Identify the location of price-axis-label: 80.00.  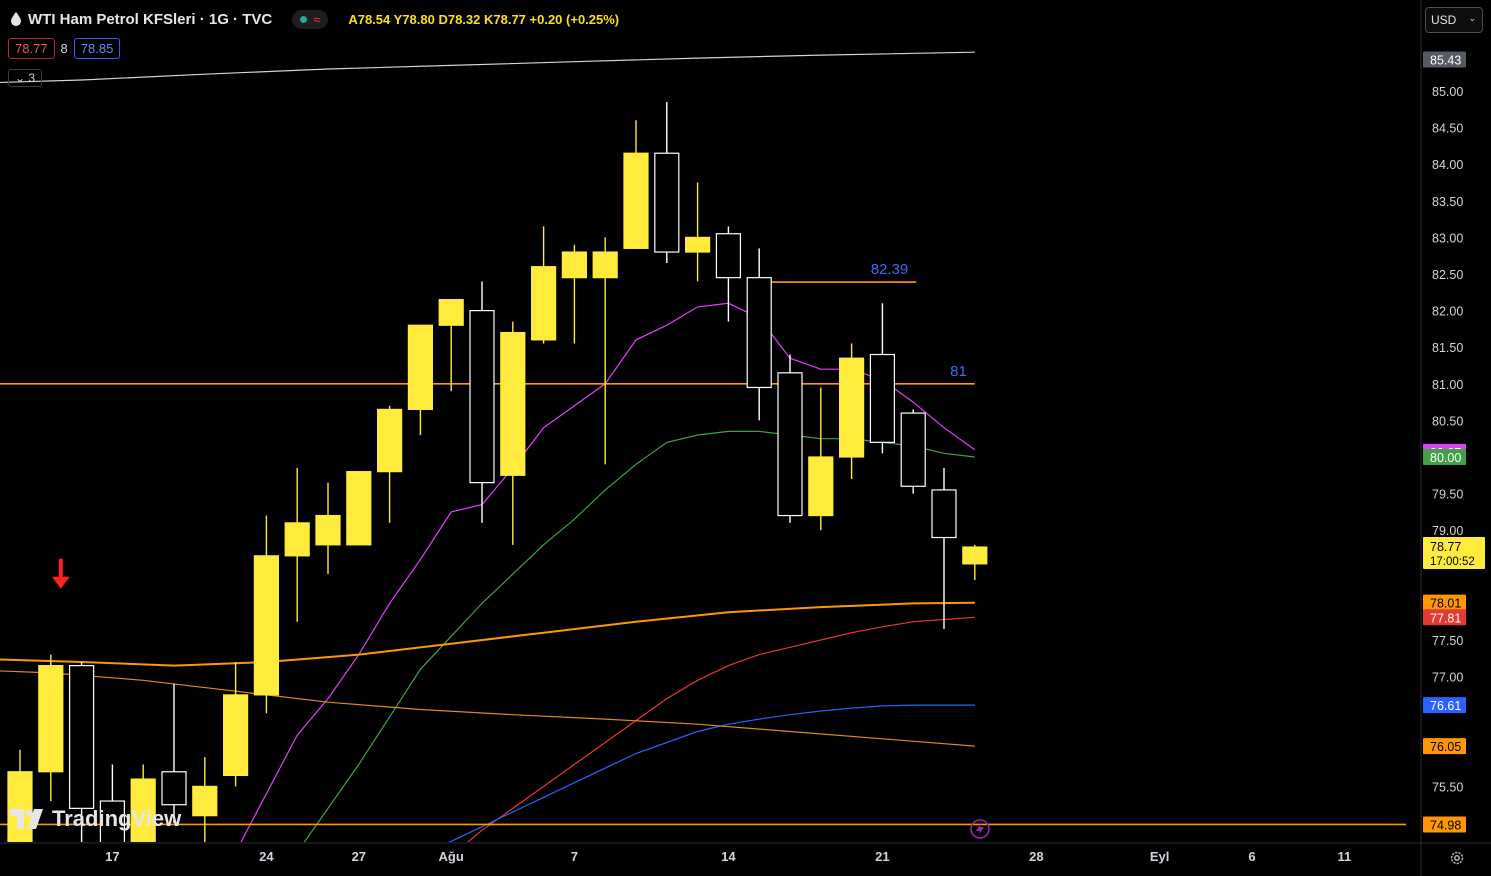
(1444, 457).